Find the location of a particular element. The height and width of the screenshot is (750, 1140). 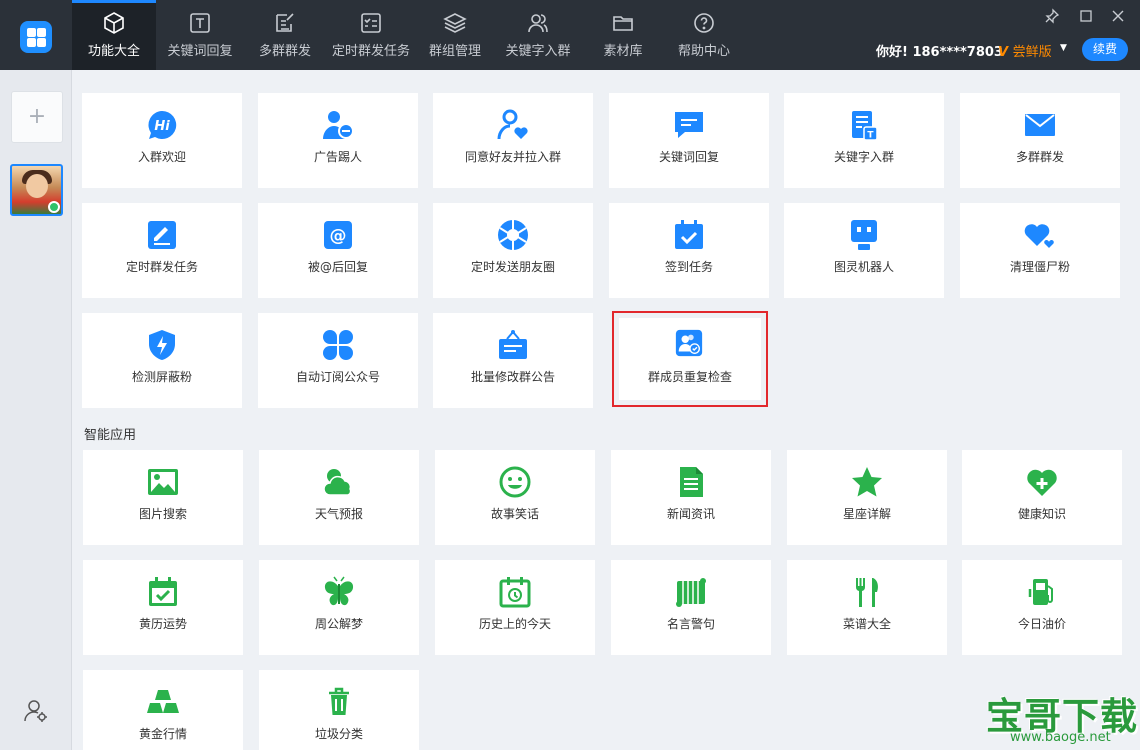

user-minus-icon is located at coordinates (338, 125).